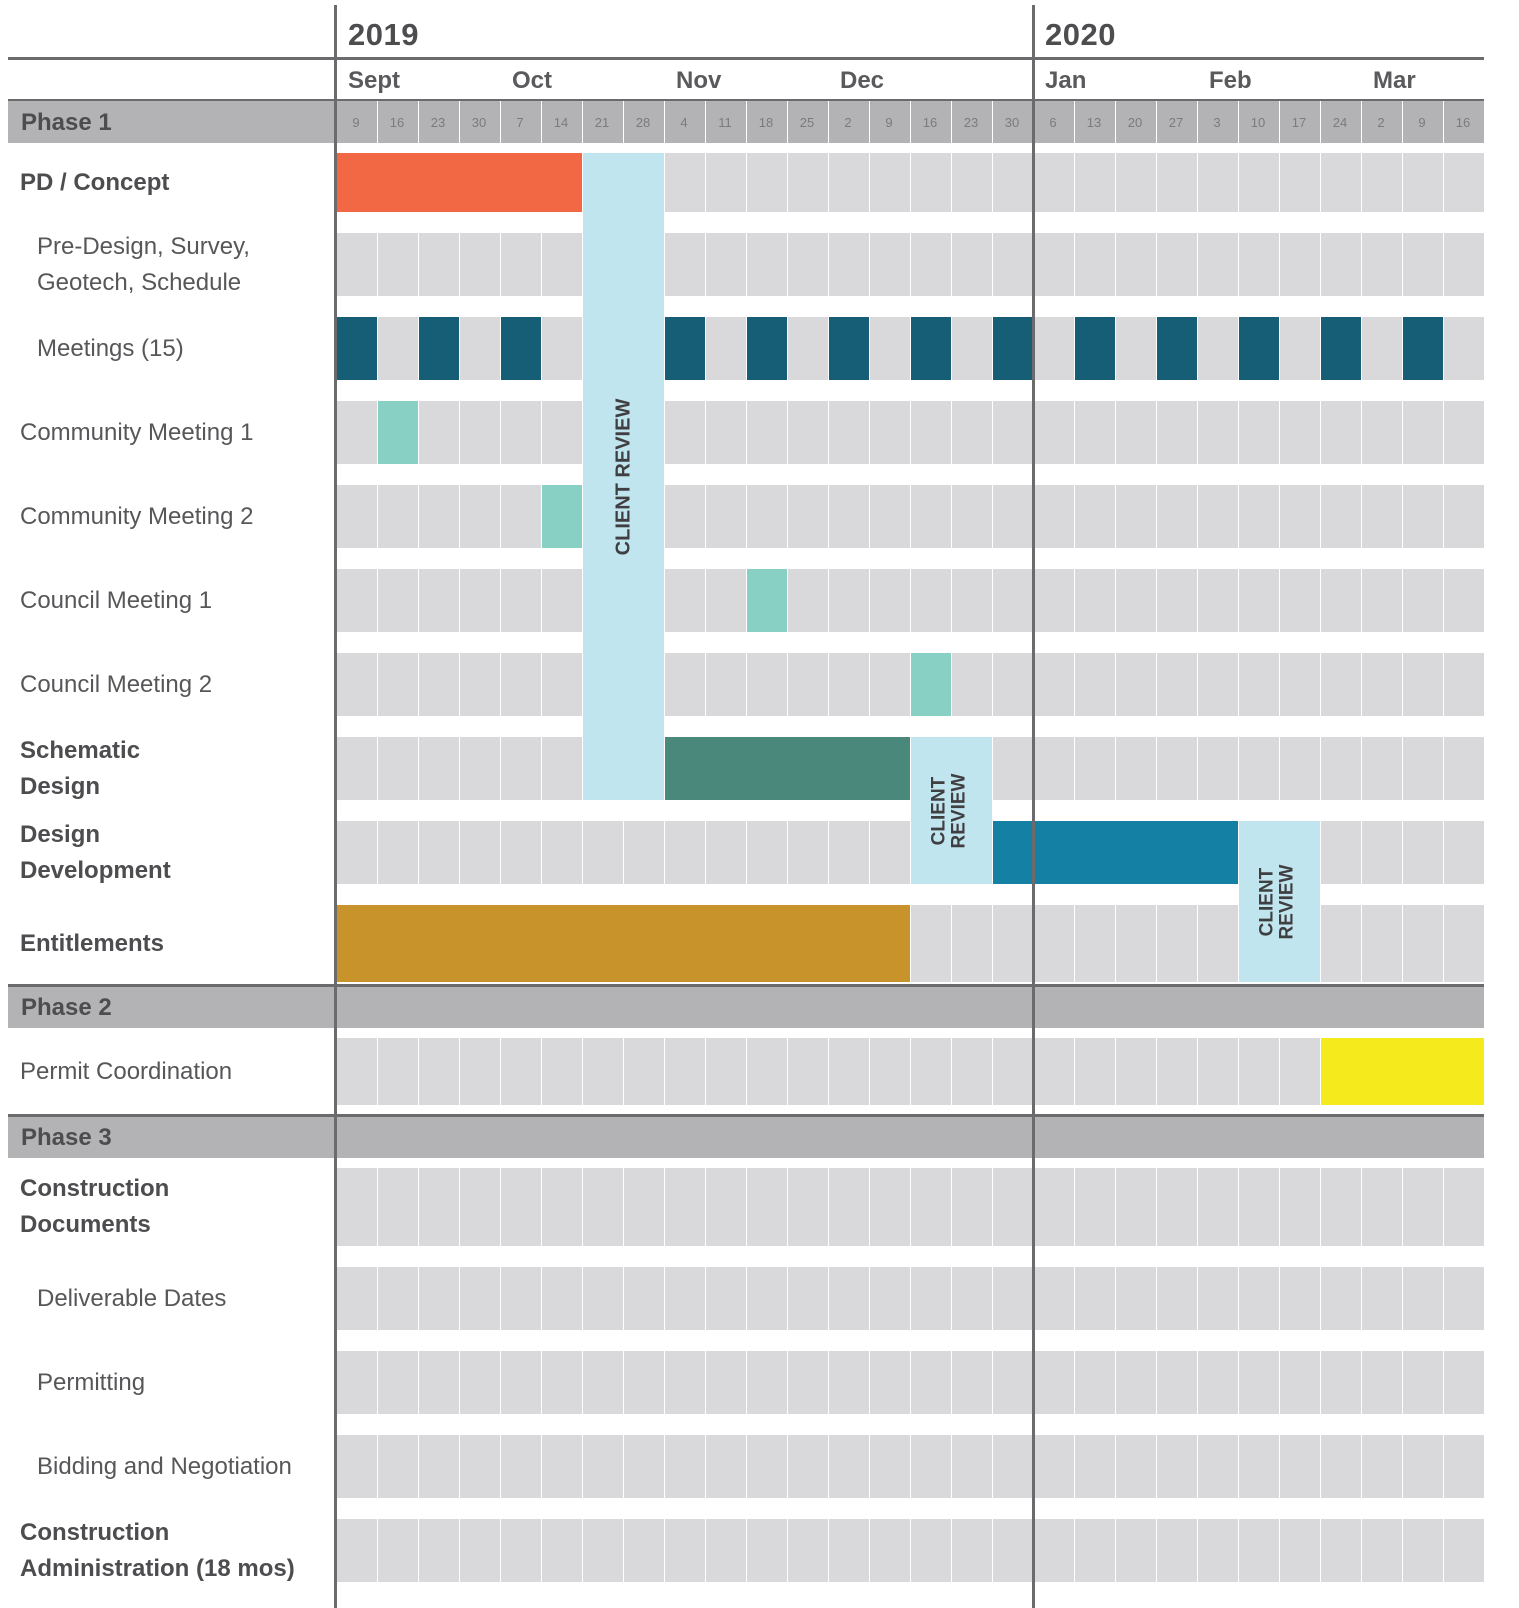 The height and width of the screenshot is (1608, 1519). I want to click on axis-divider, so click(335, 806).